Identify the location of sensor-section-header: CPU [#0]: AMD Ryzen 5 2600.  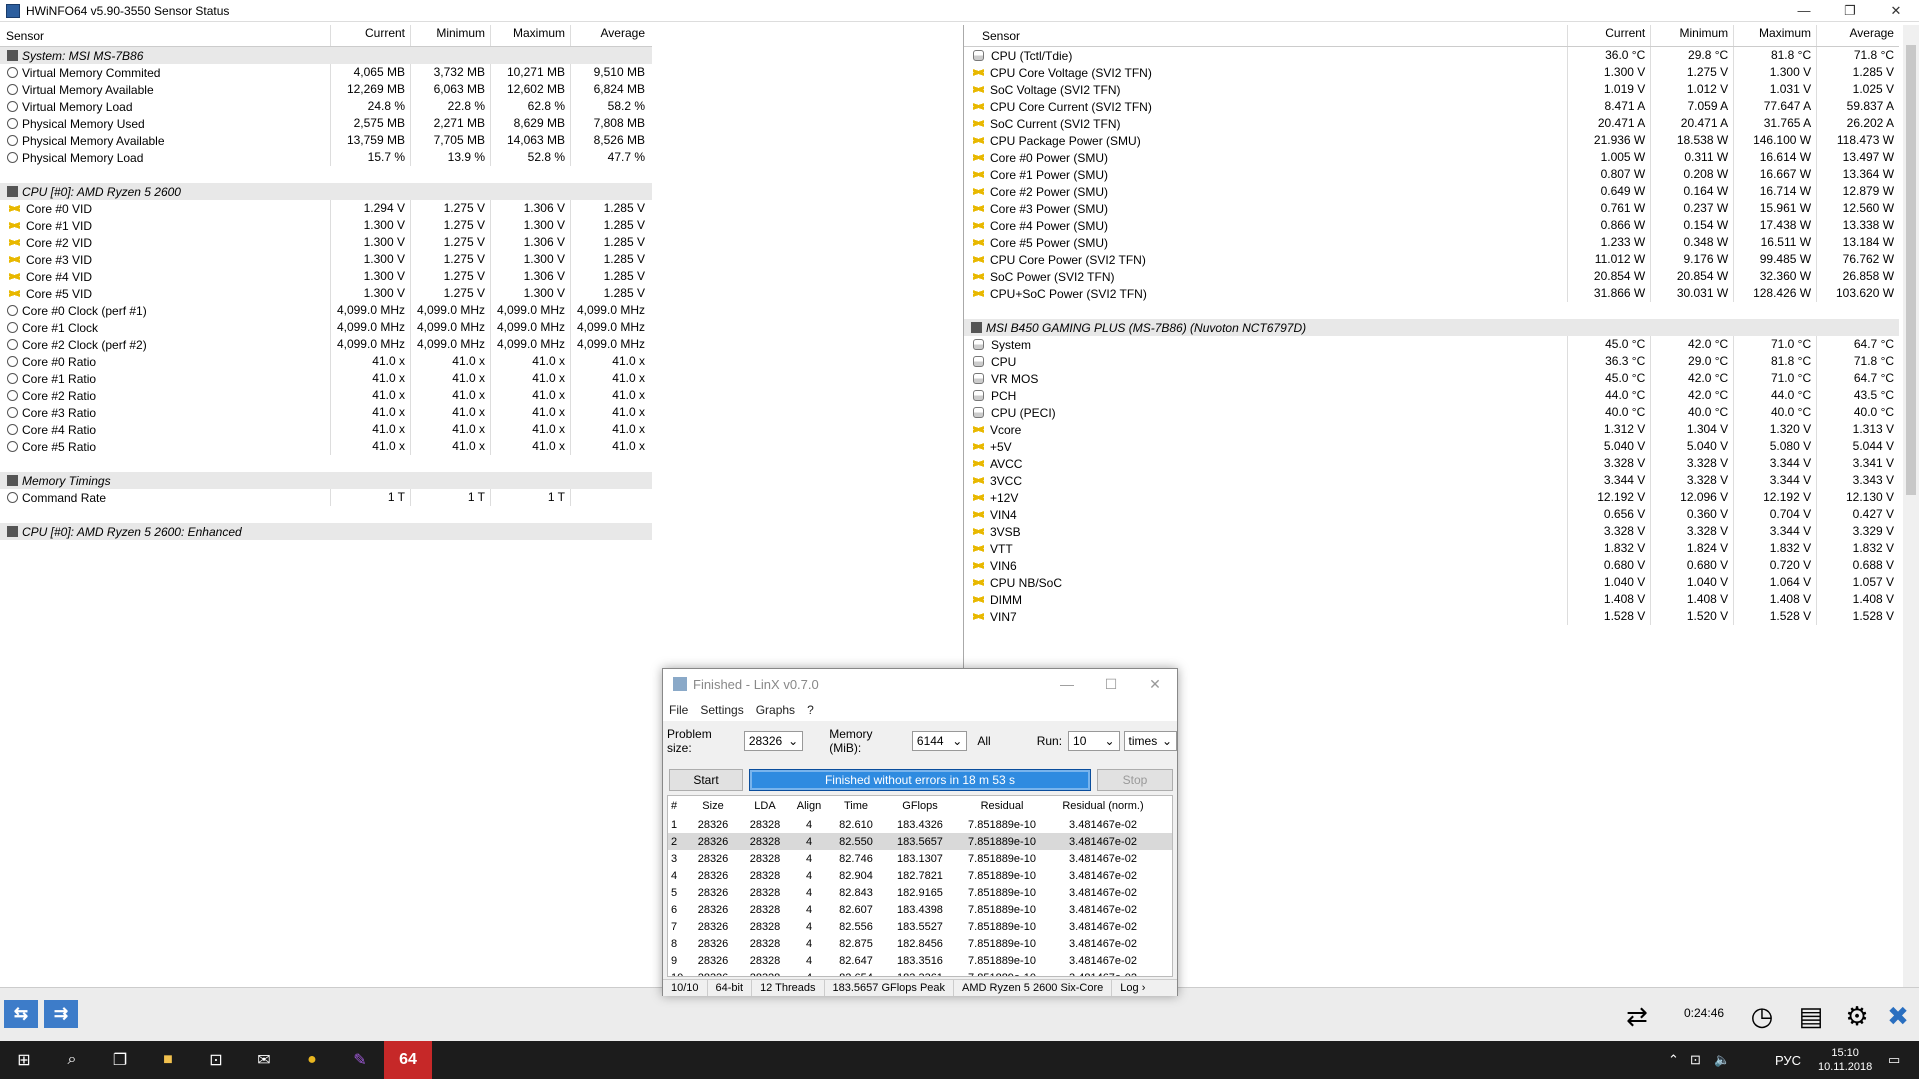
(326, 191).